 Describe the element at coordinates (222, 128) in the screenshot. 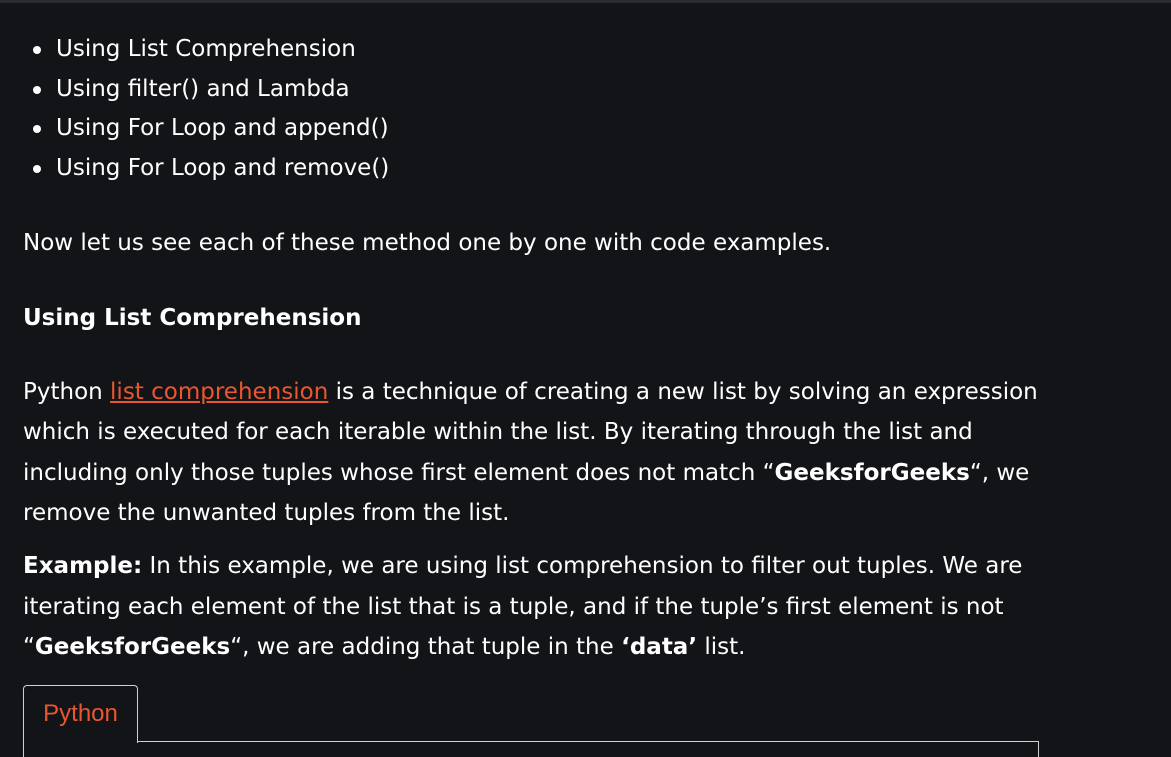

I see `list-item-label: Using For Loop and append()` at that location.